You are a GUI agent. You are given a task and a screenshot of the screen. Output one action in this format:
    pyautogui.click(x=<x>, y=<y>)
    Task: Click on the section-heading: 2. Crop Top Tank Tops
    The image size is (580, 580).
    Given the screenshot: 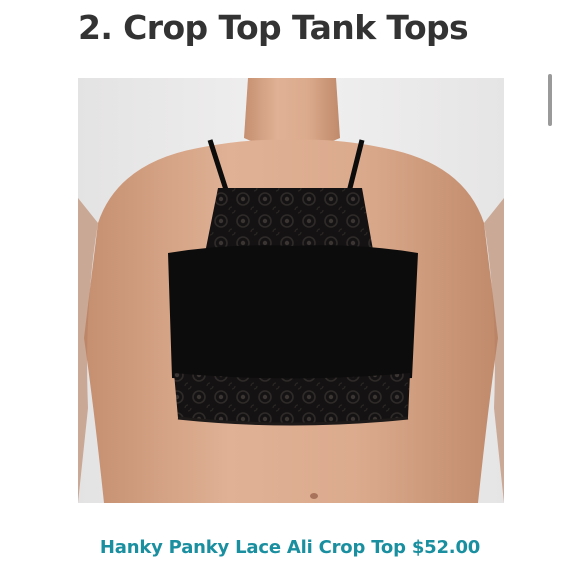 What is the action you would take?
    pyautogui.click(x=273, y=27)
    